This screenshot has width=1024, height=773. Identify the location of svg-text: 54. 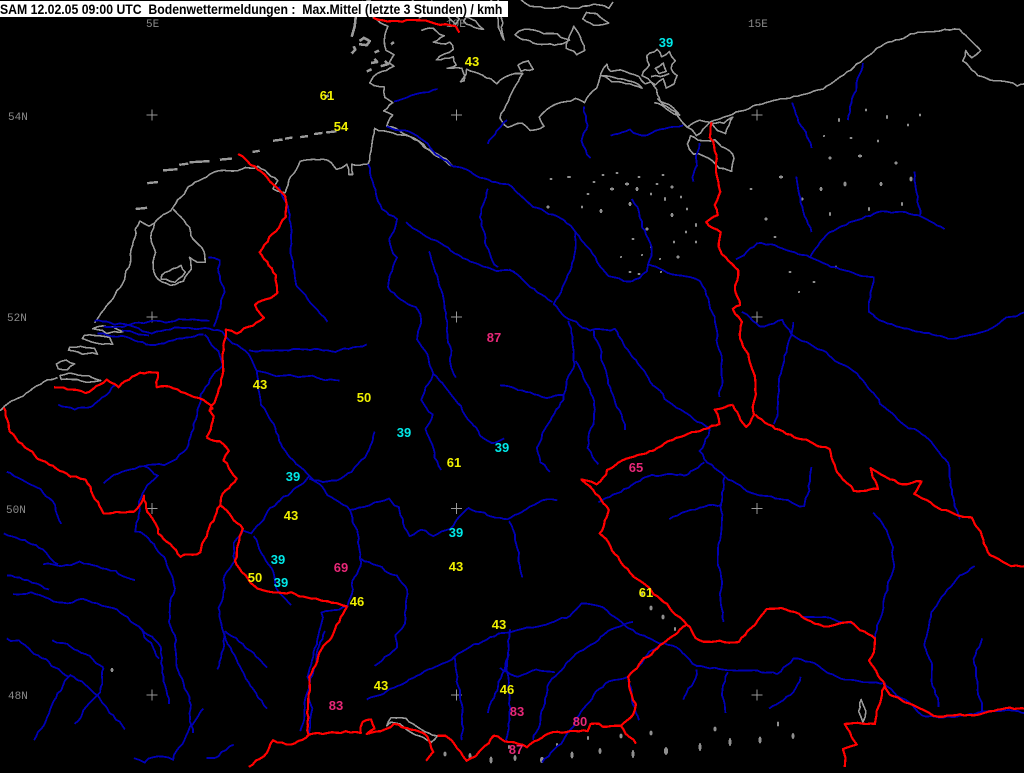
(341, 126).